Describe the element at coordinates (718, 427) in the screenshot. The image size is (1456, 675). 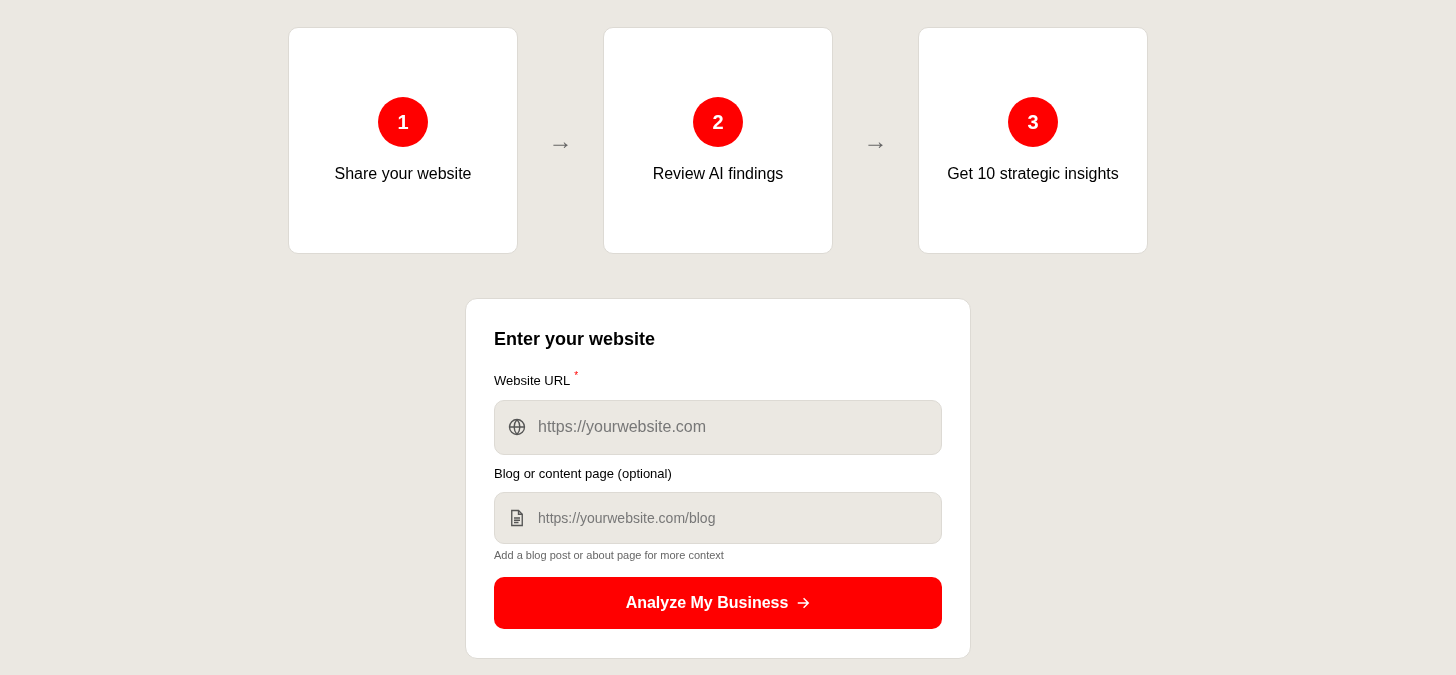
I see `url-field: https://yourwebsite.com` at that location.